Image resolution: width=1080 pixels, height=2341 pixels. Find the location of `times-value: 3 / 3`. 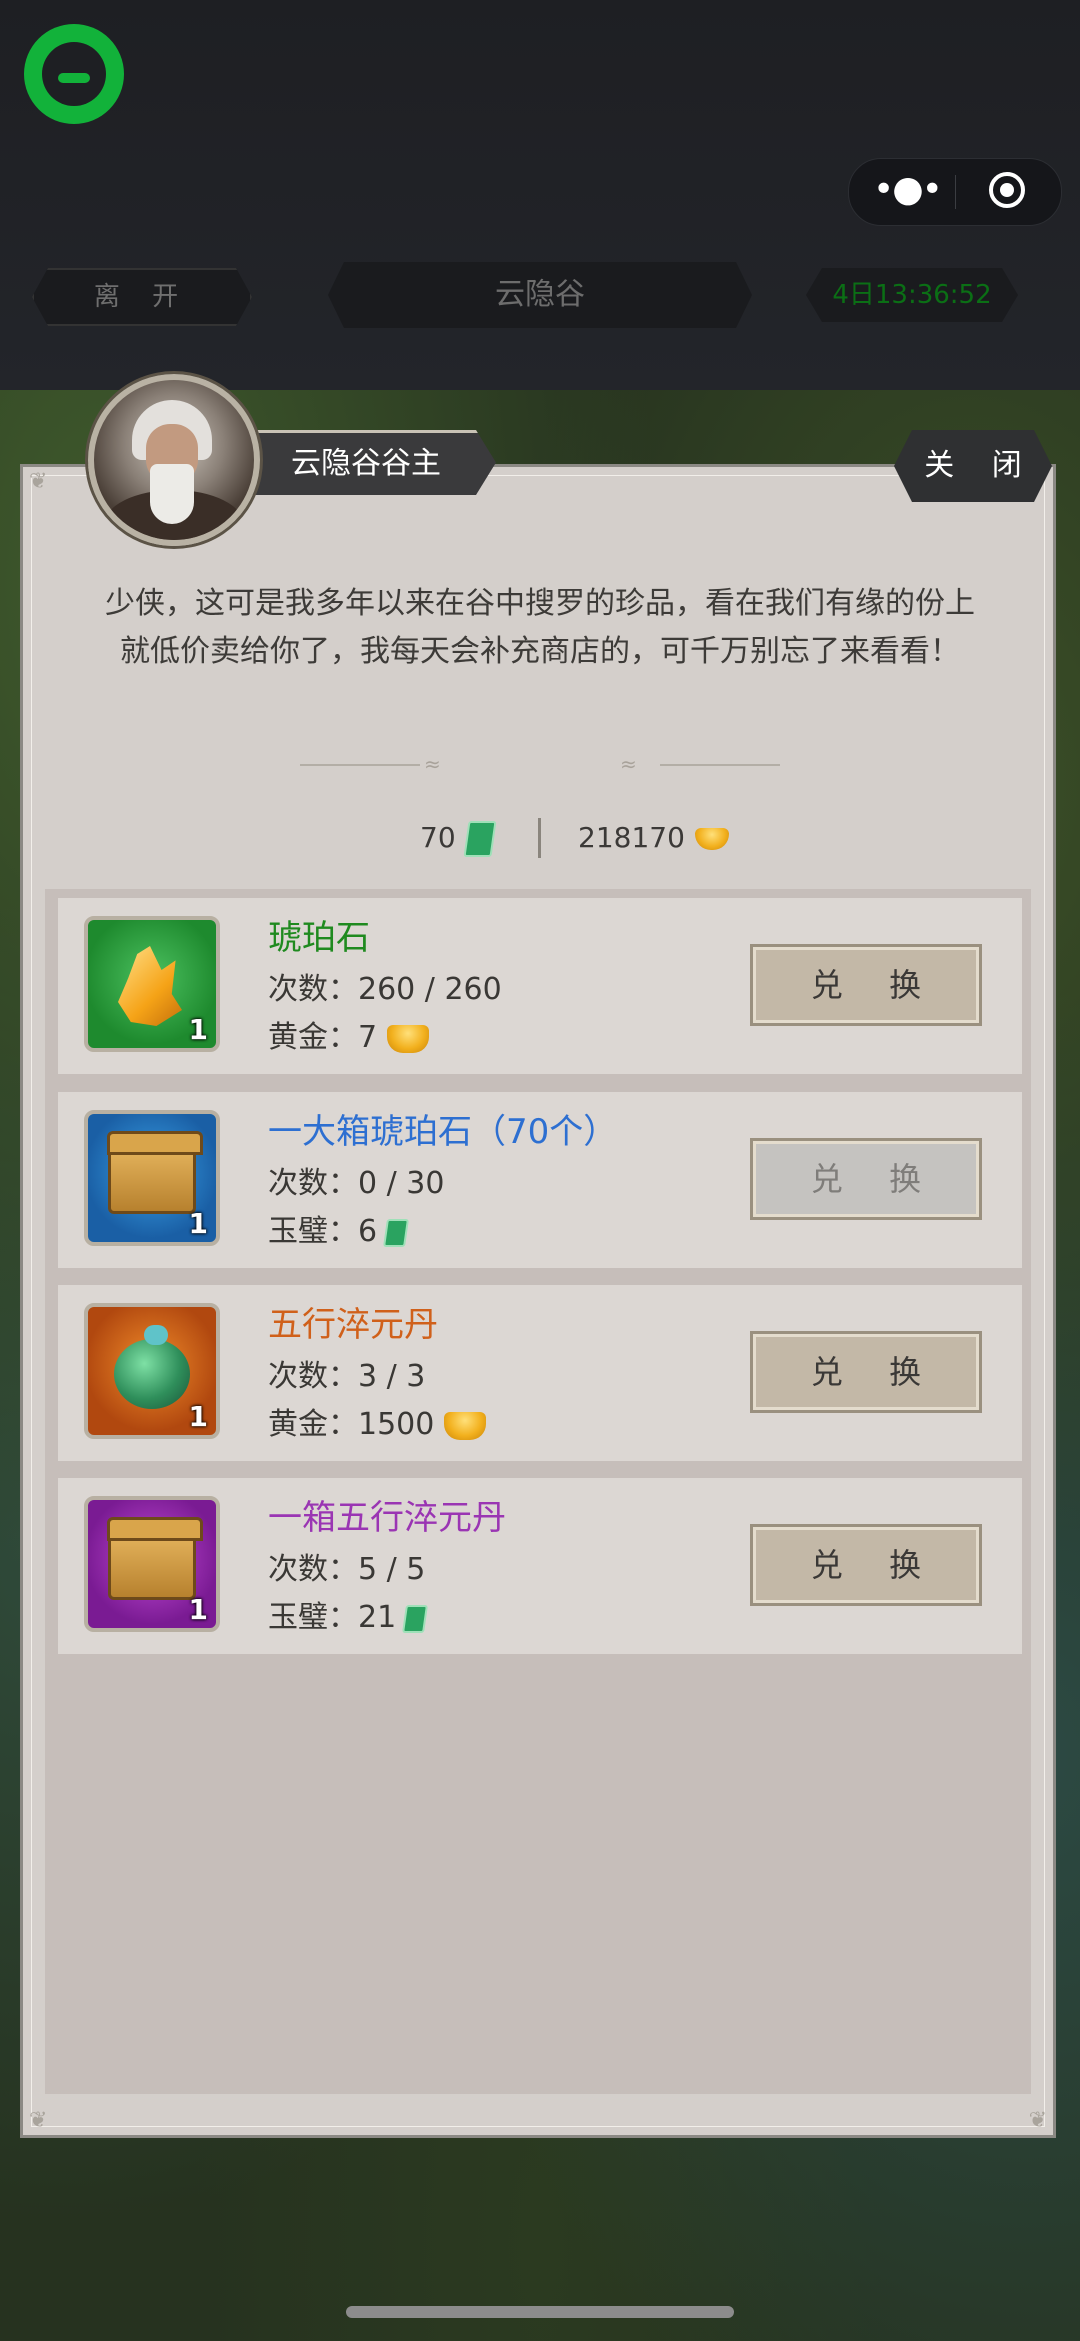

times-value: 3 / 3 is located at coordinates (392, 1376).